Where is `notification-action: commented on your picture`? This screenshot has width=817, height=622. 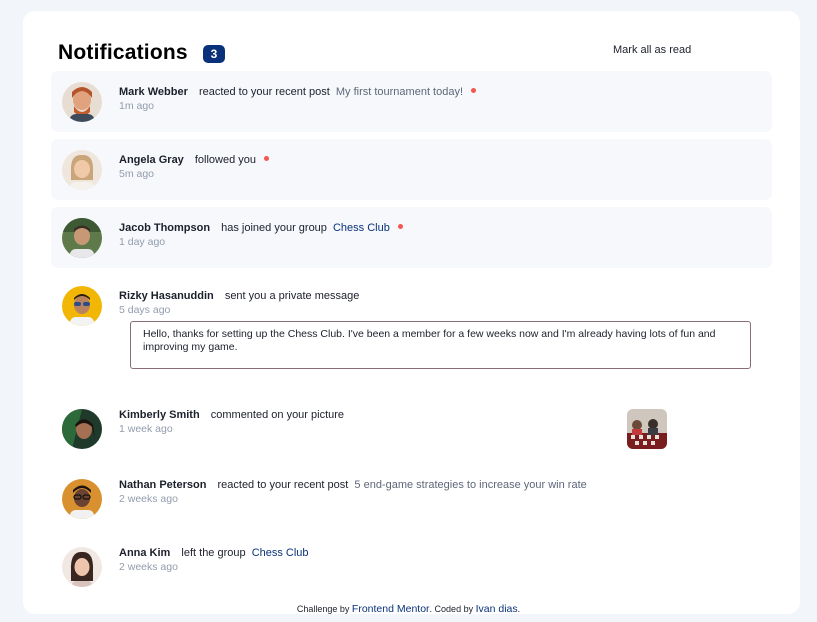 notification-action: commented on your picture is located at coordinates (277, 415).